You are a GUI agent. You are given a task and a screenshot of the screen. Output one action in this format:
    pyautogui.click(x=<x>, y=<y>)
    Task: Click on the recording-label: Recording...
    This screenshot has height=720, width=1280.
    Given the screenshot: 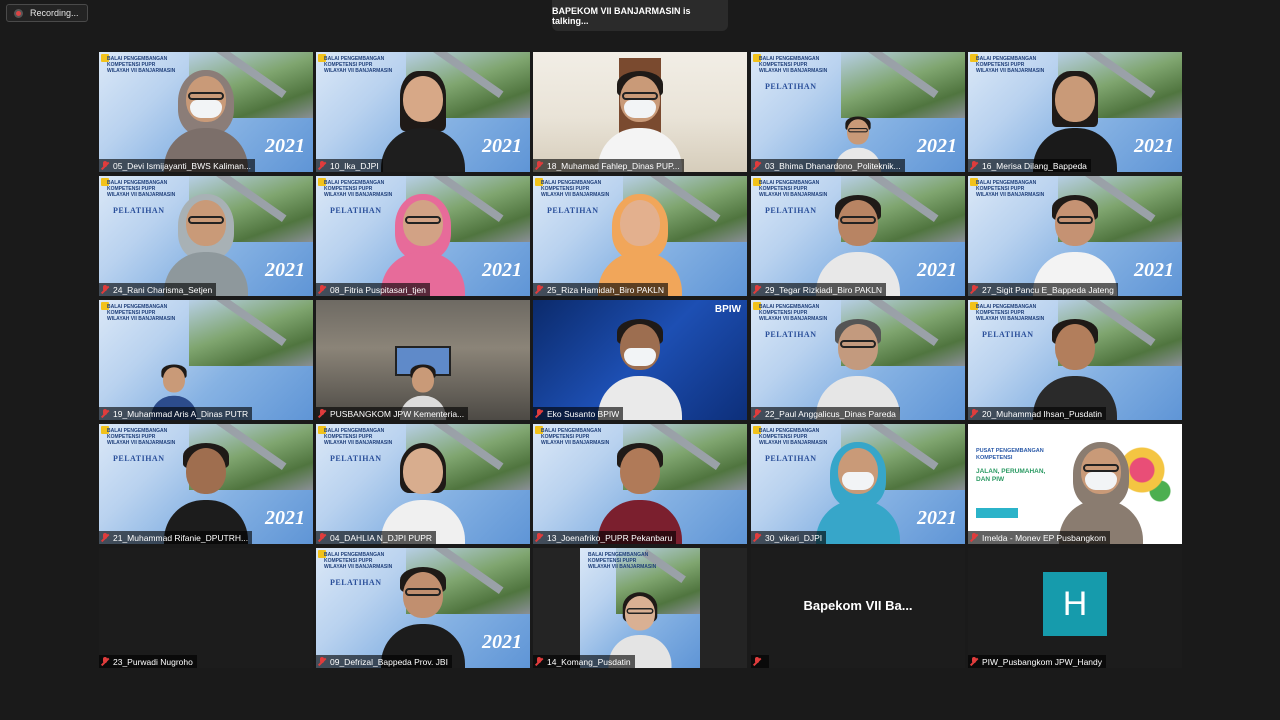 What is the action you would take?
    pyautogui.click(x=54, y=13)
    